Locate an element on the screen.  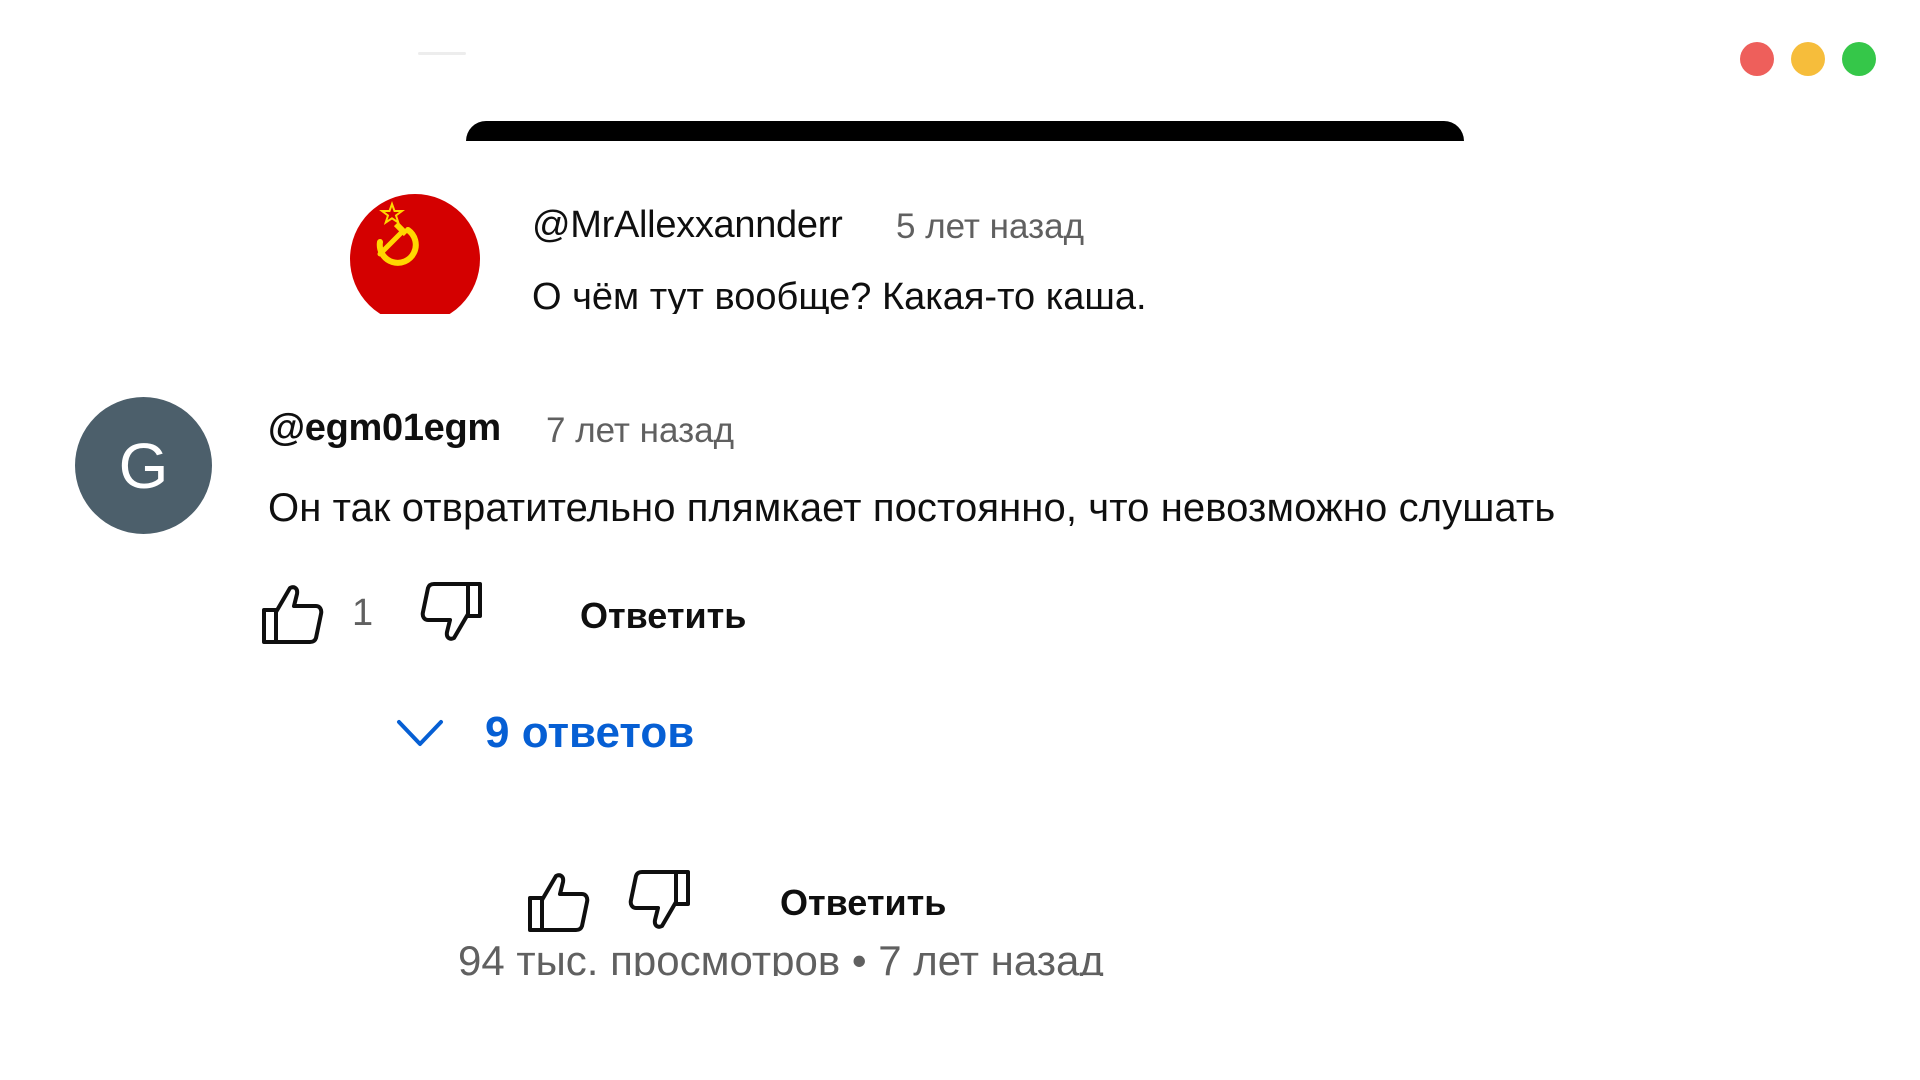
divider is located at coordinates (442, 53).